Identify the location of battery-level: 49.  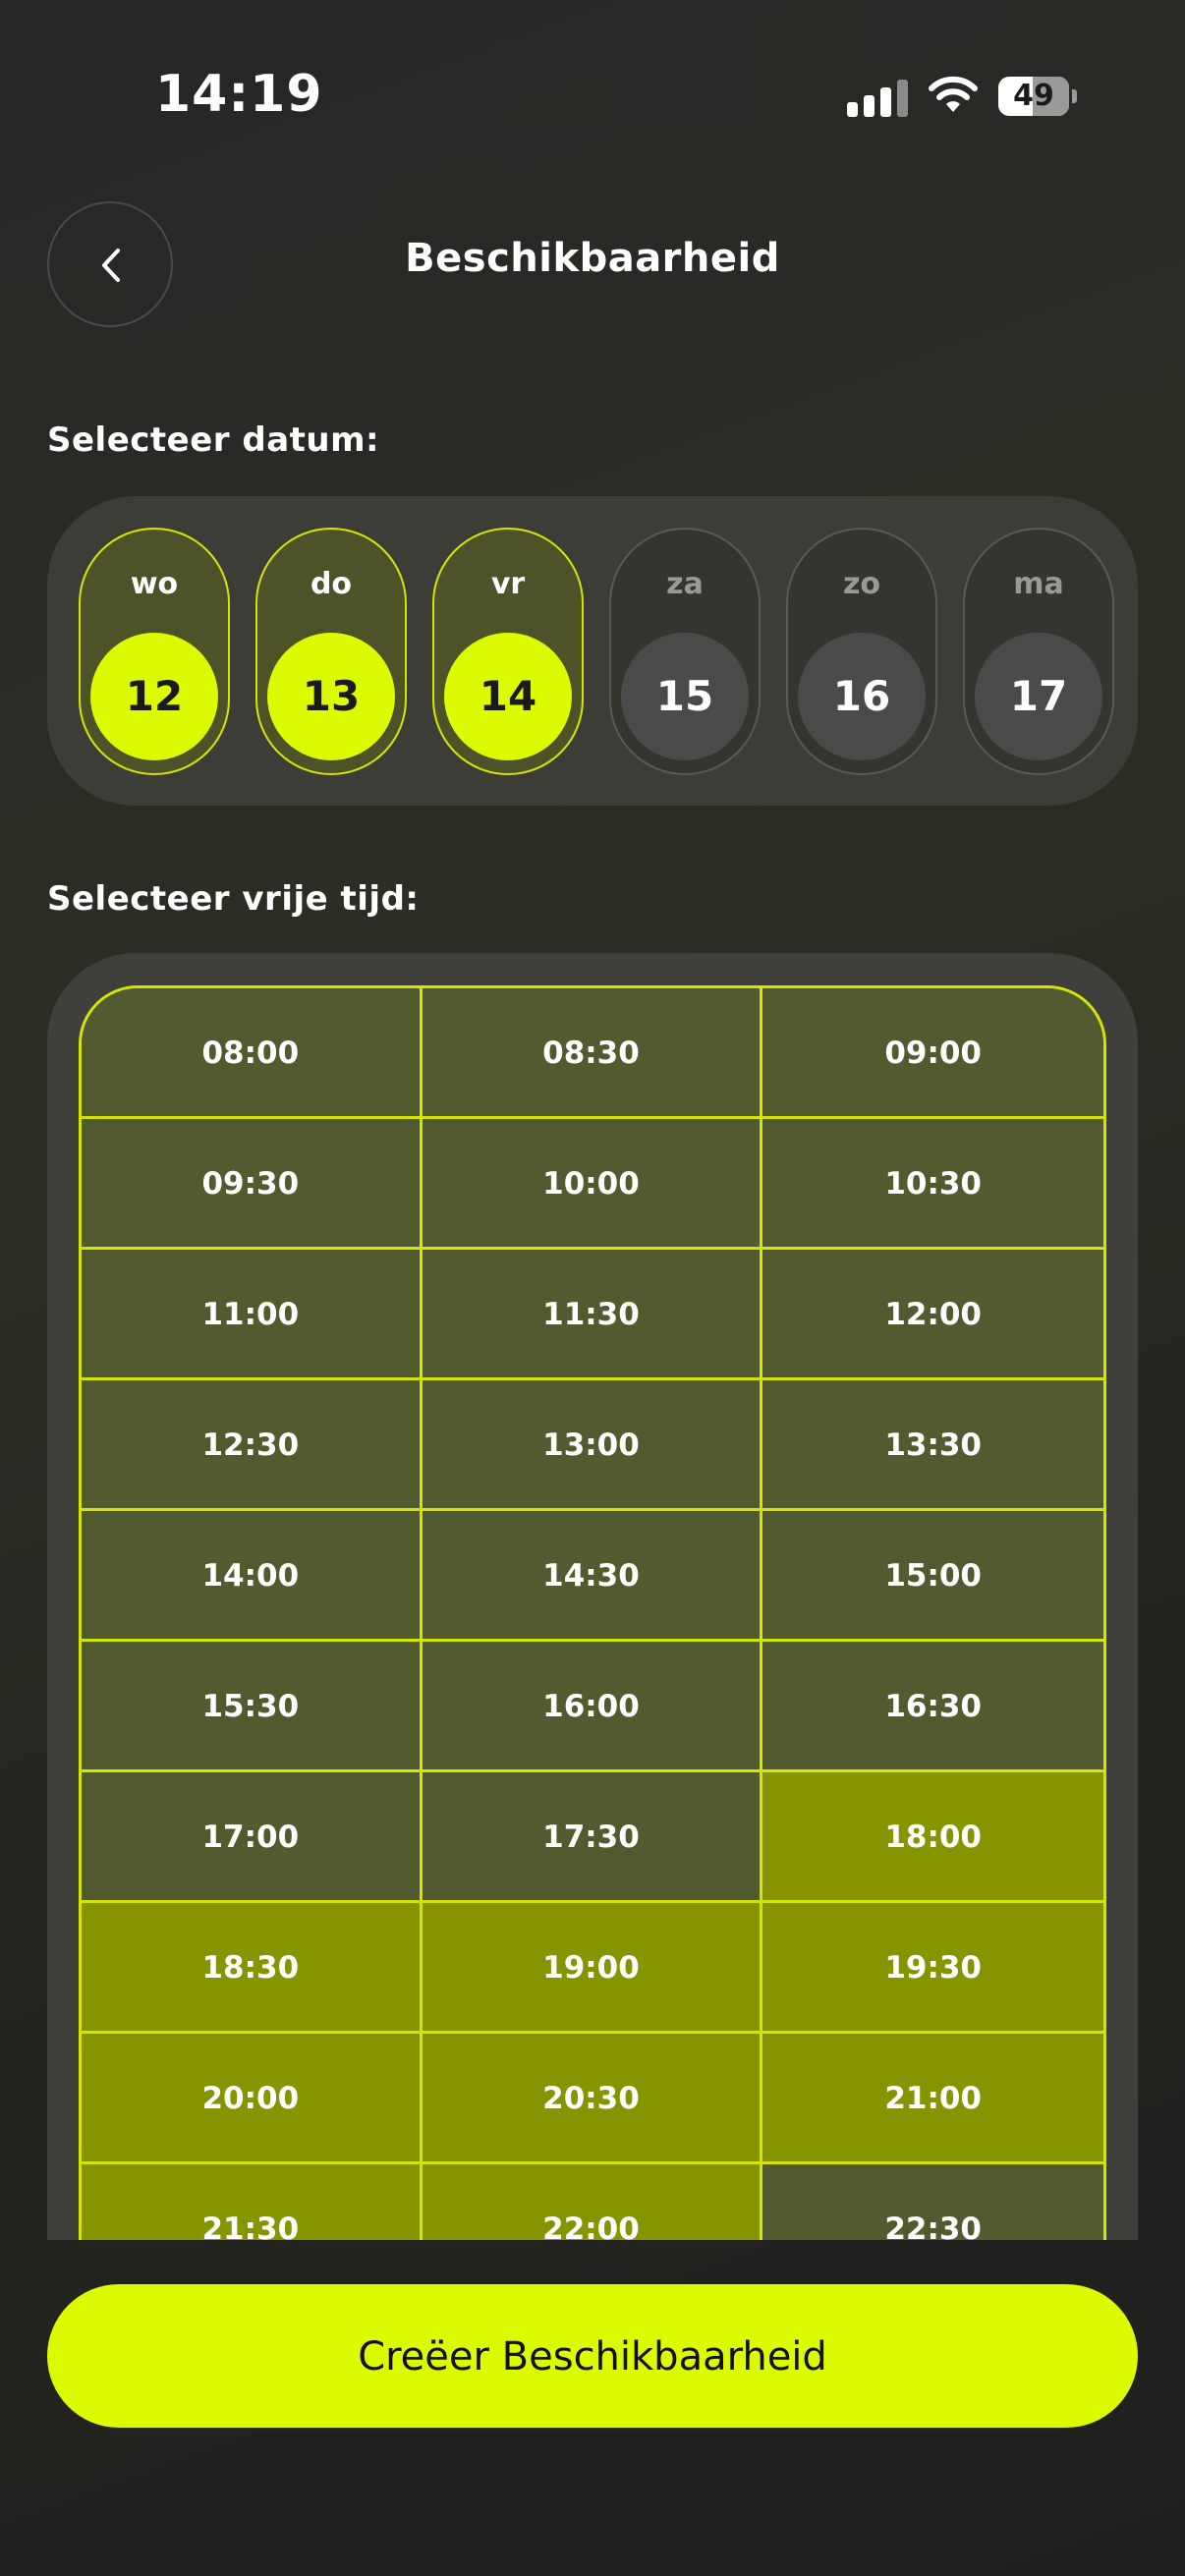
(1034, 96).